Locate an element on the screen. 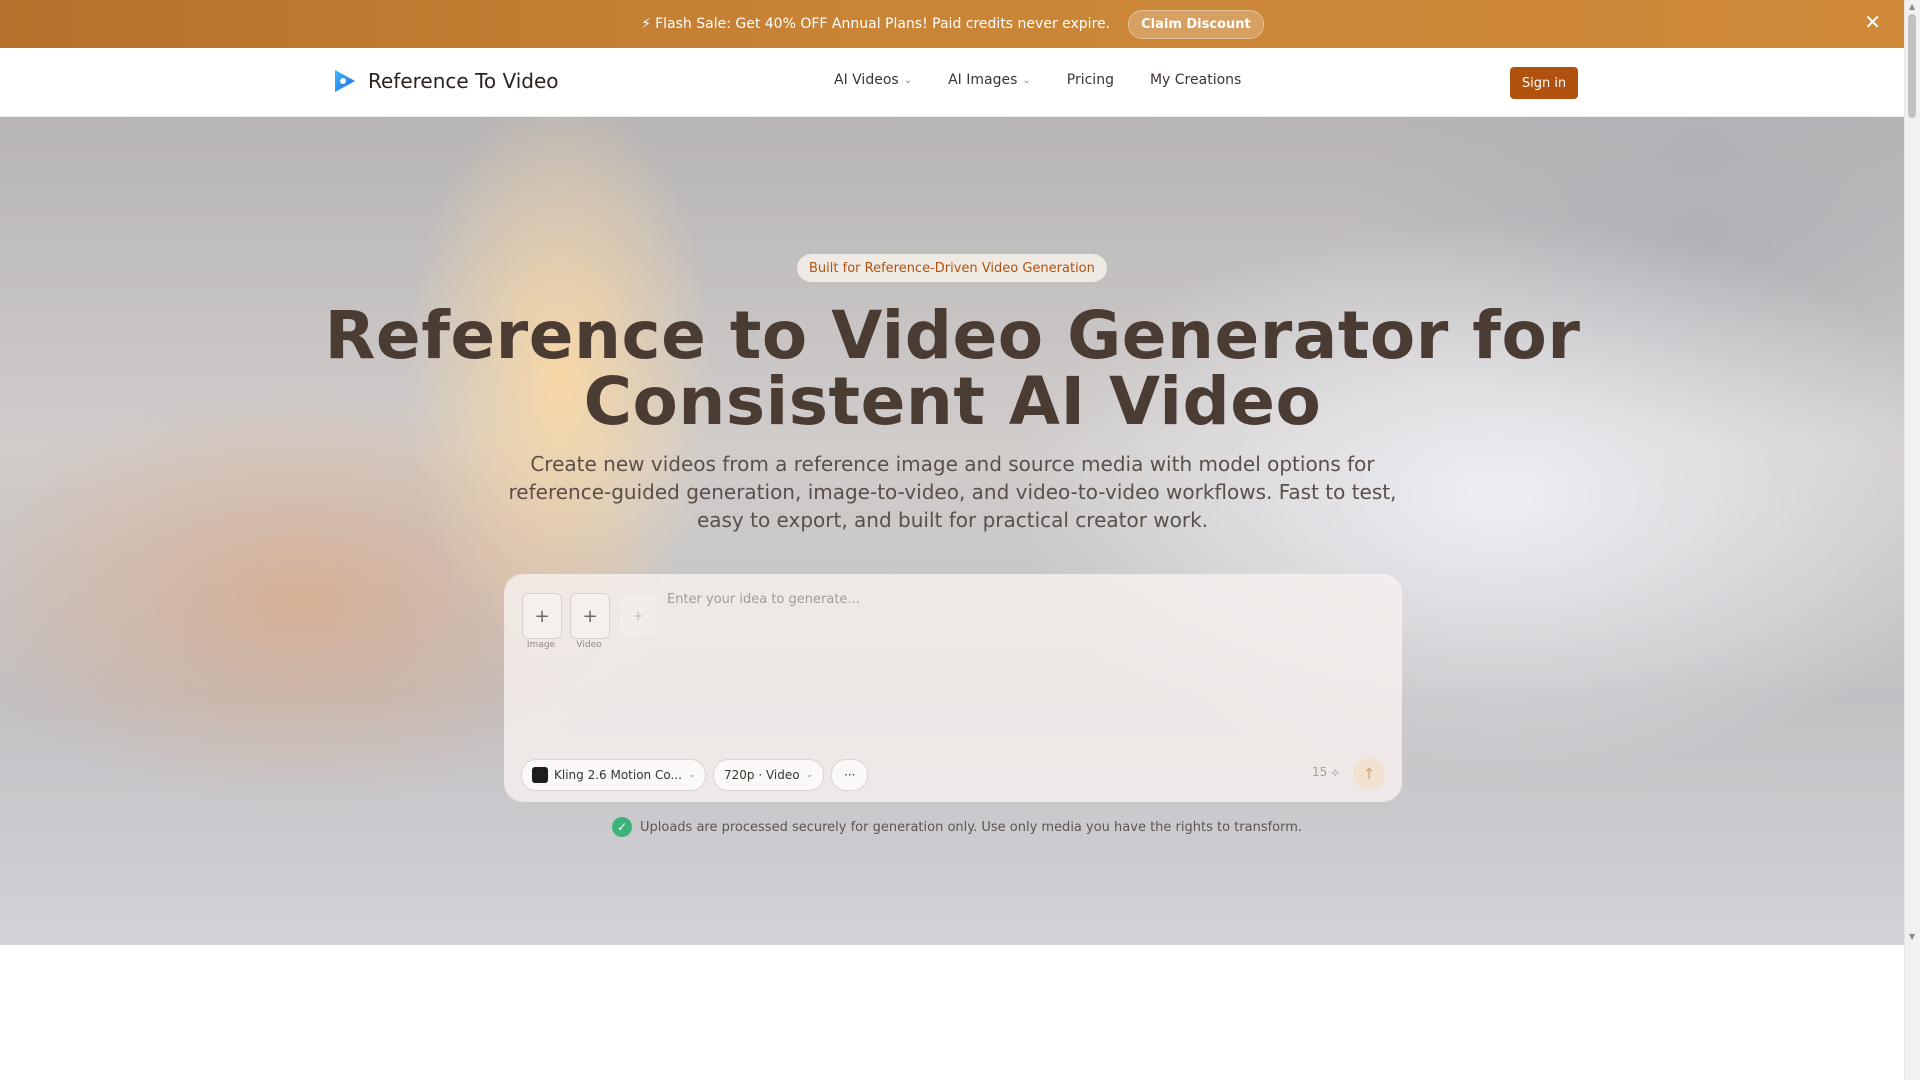 The height and width of the screenshot is (1080, 1920). quality-select: 720p · Video ⌄ is located at coordinates (769, 775).